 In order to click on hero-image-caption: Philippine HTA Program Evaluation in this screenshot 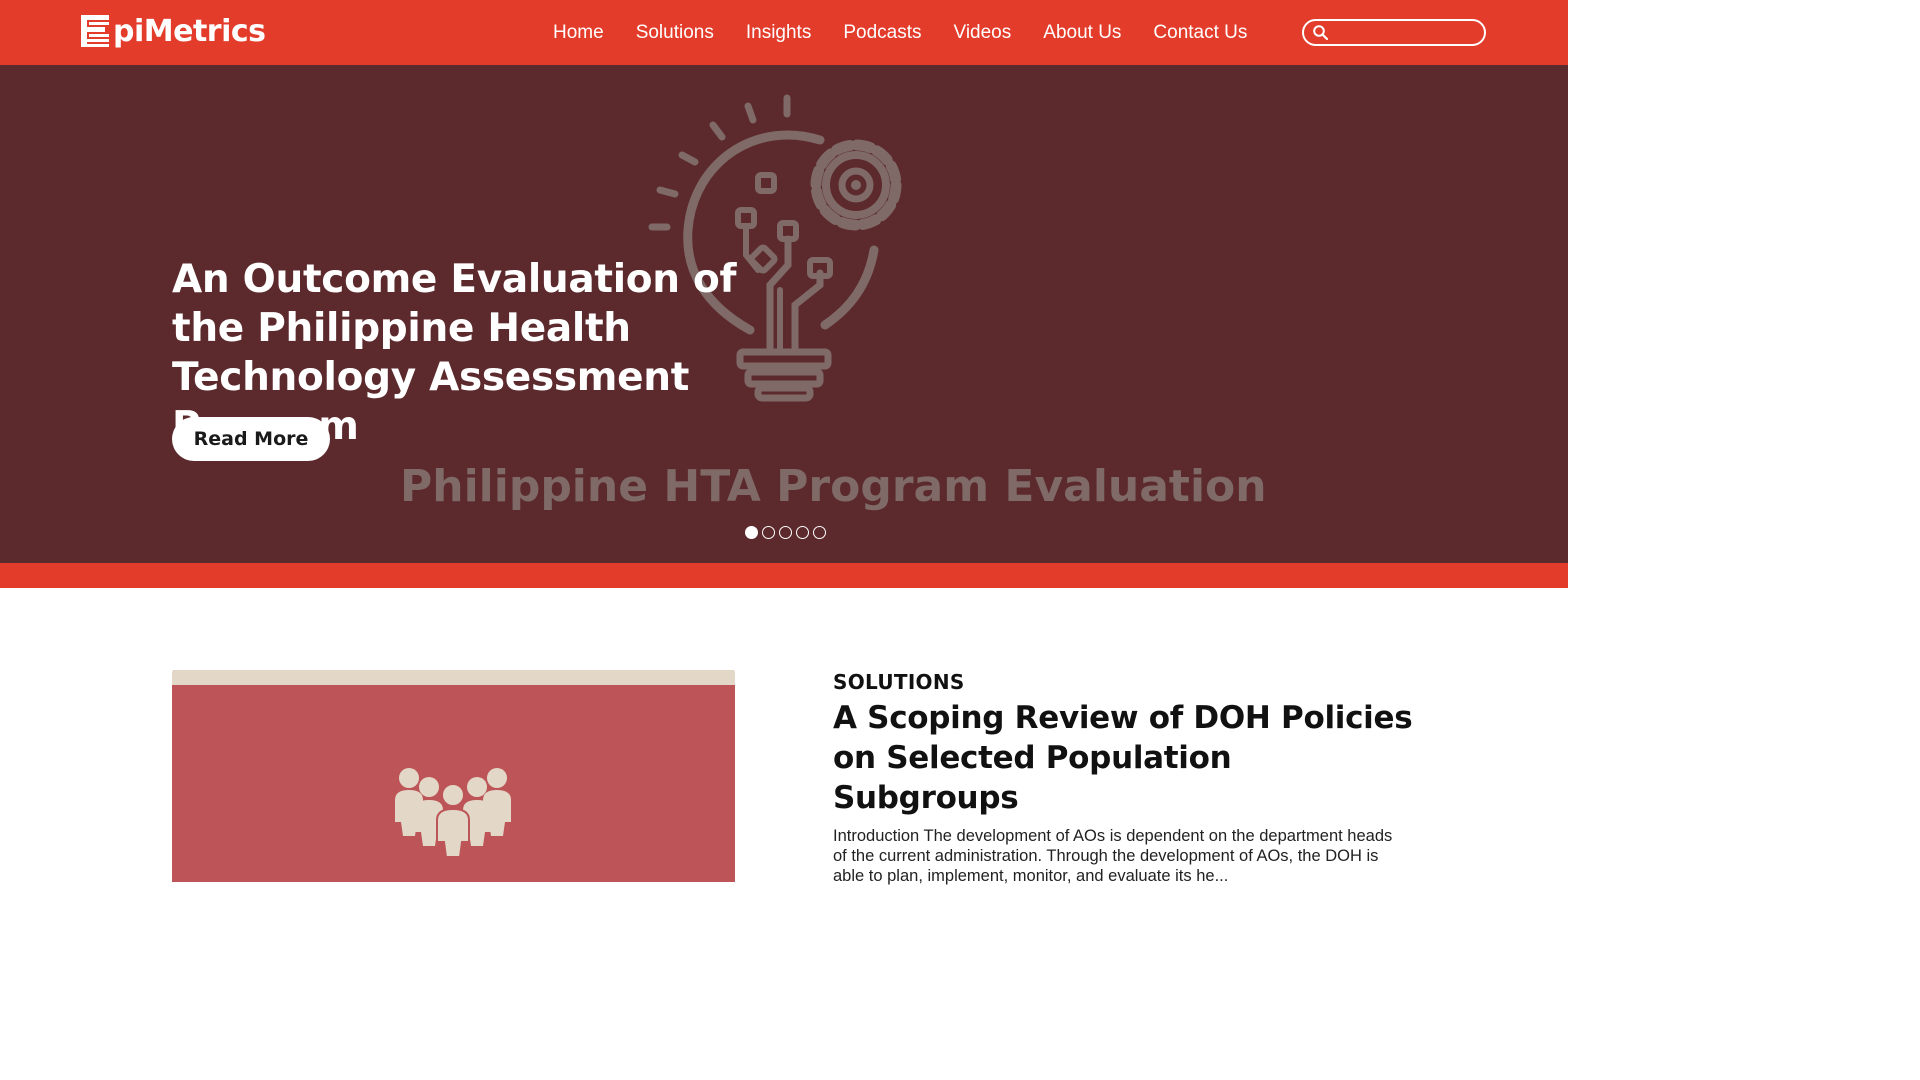, I will do `click(833, 486)`.